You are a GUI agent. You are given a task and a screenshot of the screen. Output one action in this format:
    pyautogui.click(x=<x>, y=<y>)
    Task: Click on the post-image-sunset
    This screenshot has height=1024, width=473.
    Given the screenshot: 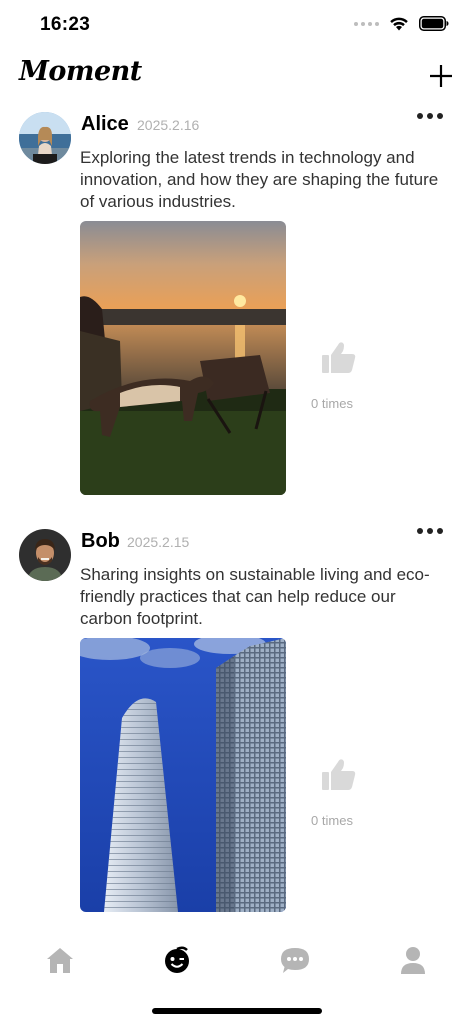 What is the action you would take?
    pyautogui.click(x=183, y=358)
    